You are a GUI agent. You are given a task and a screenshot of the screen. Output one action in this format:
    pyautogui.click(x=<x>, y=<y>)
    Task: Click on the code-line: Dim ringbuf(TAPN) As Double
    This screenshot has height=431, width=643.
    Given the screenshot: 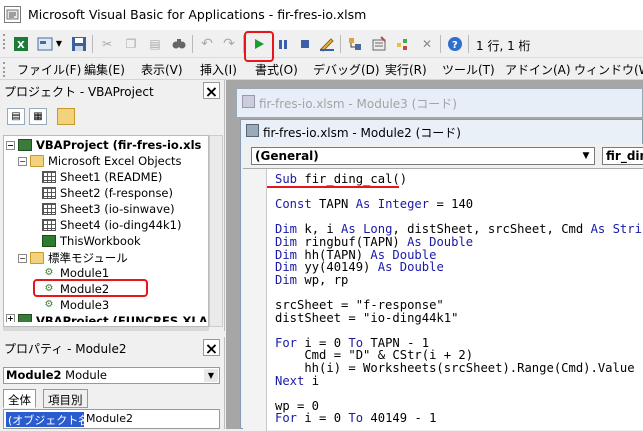 What is the action you would take?
    pyautogui.click(x=459, y=242)
    